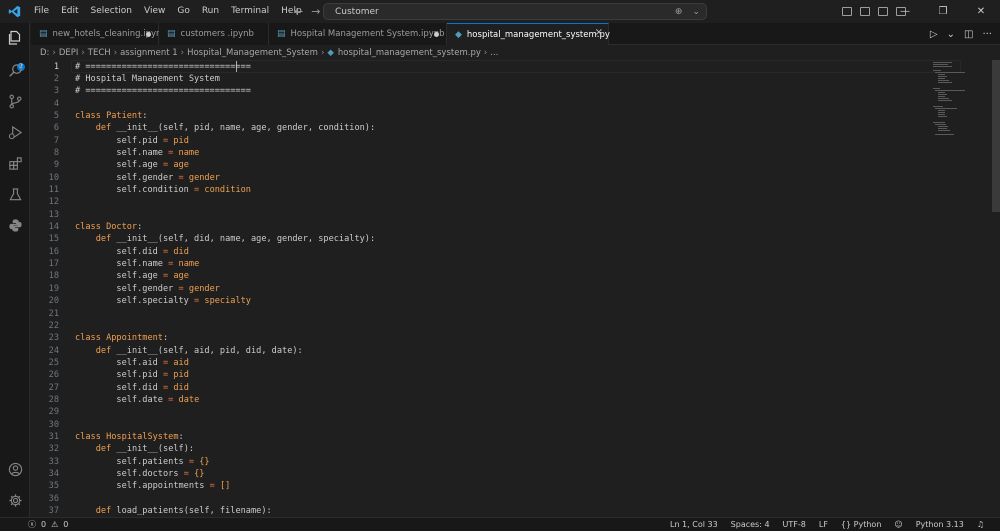 Image resolution: width=1000 pixels, height=531 pixels. I want to click on problems-indicator: ⓧ 0 ⚠ 0, so click(48, 524).